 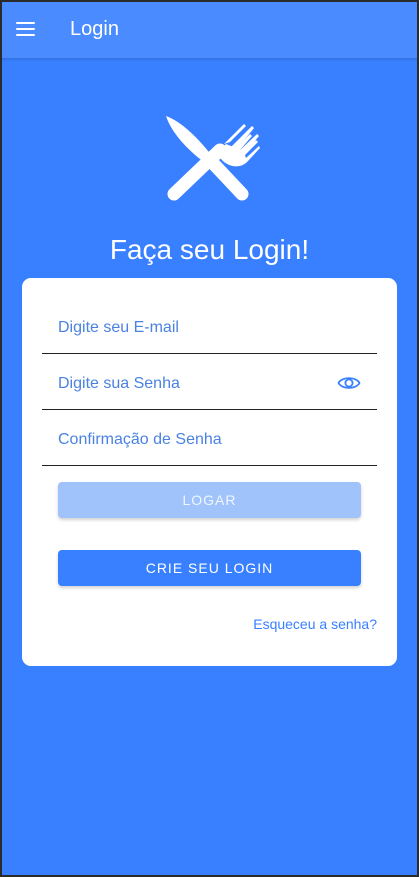 I want to click on toolbar-title: Login, so click(x=94, y=29).